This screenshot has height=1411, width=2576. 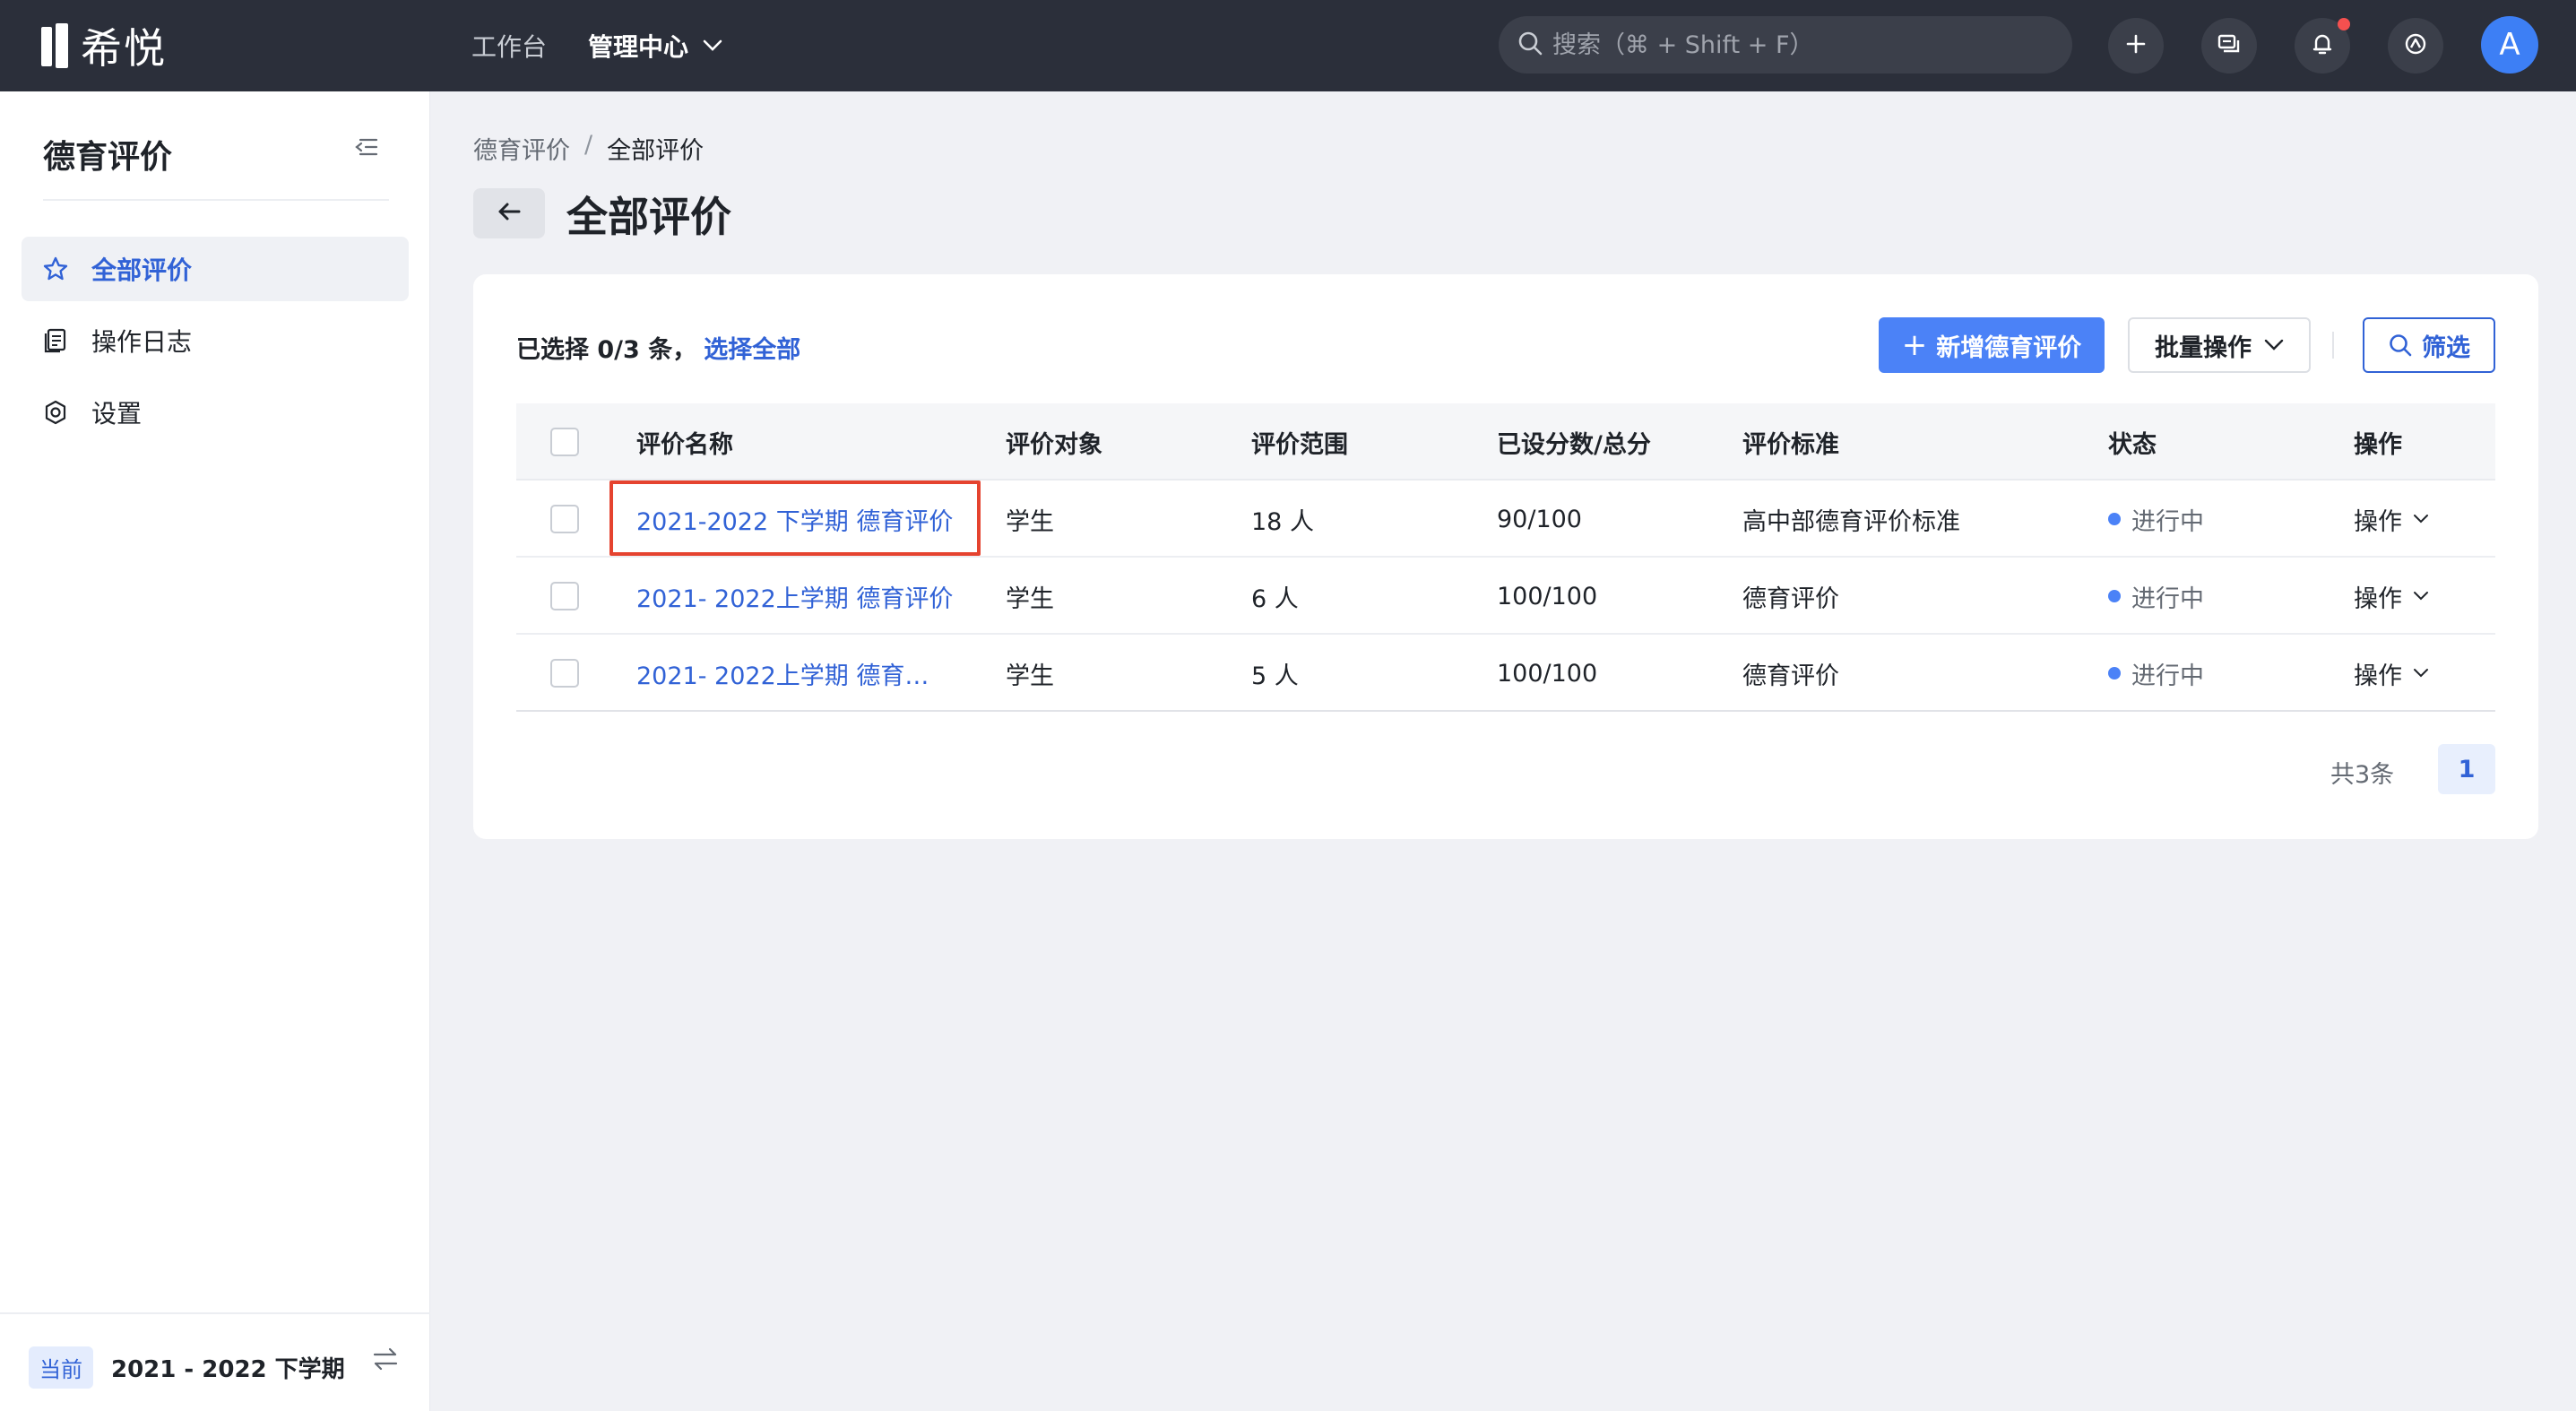 I want to click on cell-standard: 德育评价, so click(x=1790, y=676).